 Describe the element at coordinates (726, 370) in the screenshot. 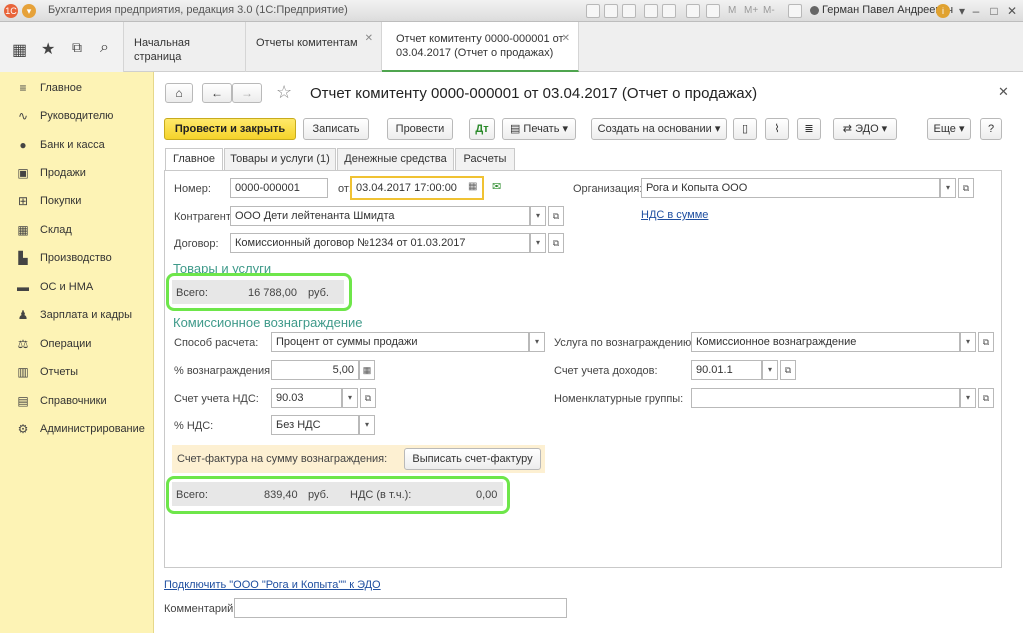

I see `income-account-field: 90.01.1` at that location.